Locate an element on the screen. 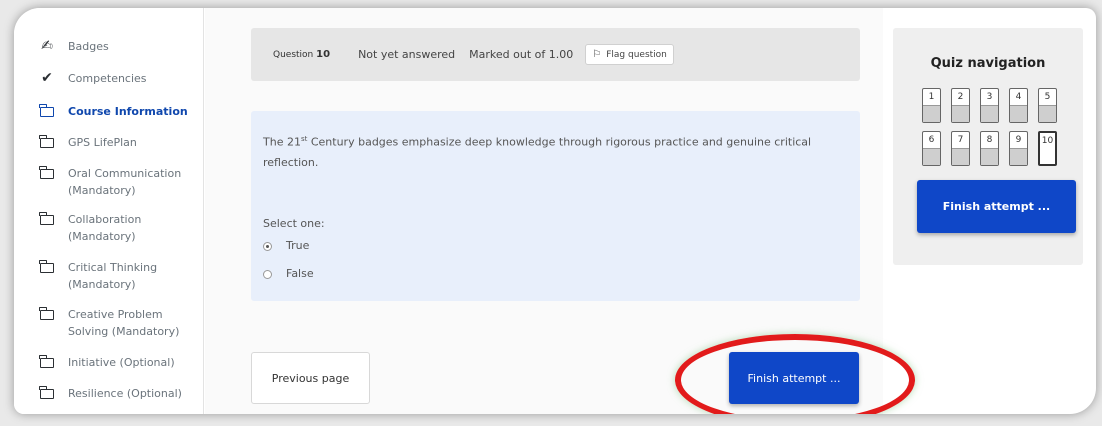  answer-option-label: True is located at coordinates (298, 245).